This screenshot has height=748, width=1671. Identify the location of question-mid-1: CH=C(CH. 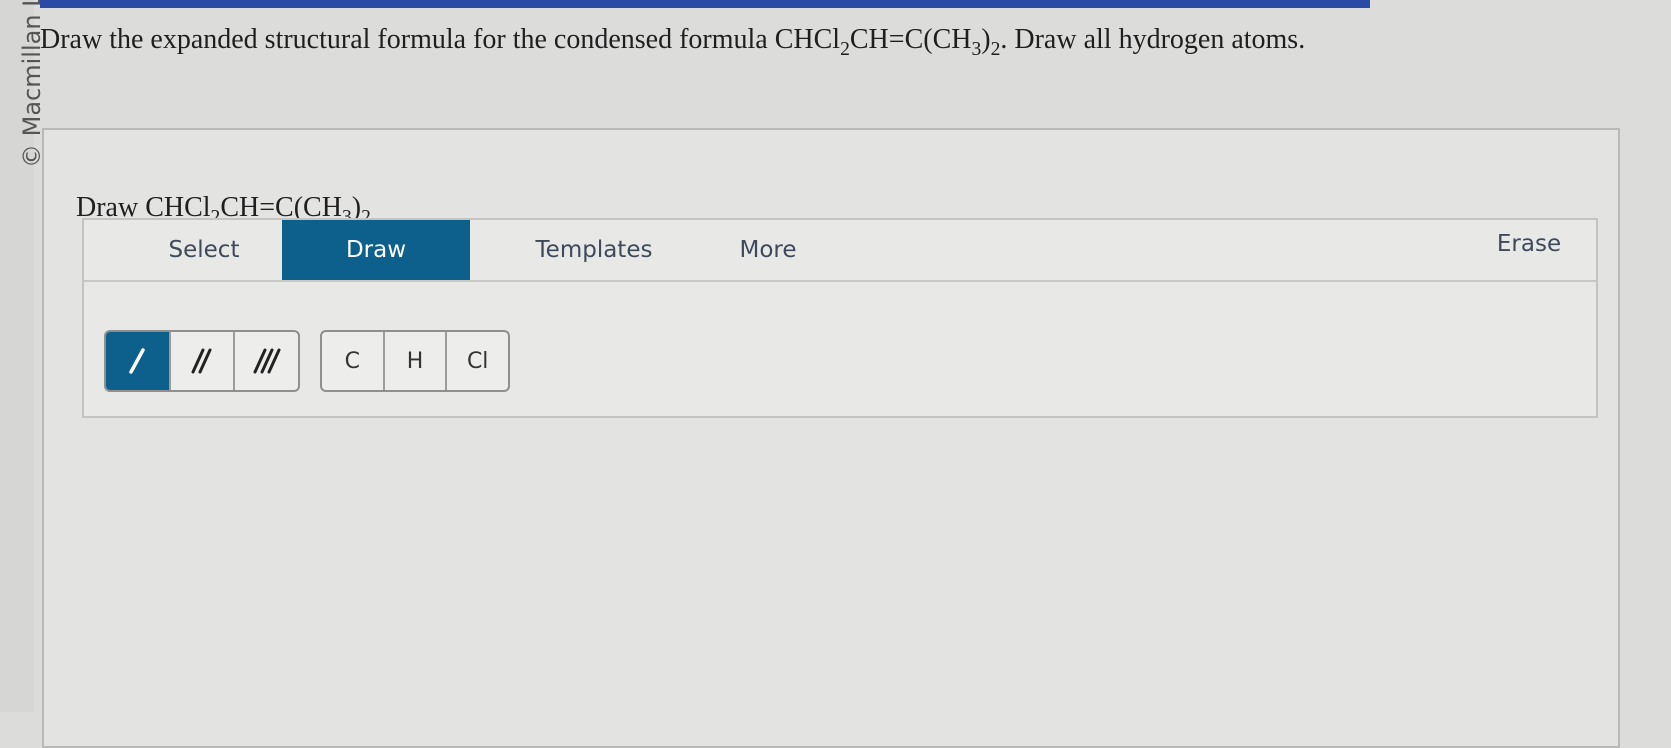
(910, 39).